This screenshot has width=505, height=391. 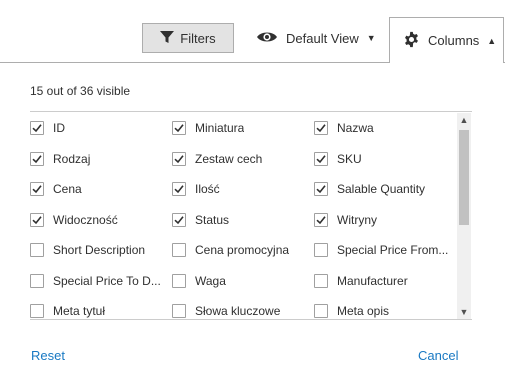 I want to click on column-option-label: Witryny, so click(x=357, y=219).